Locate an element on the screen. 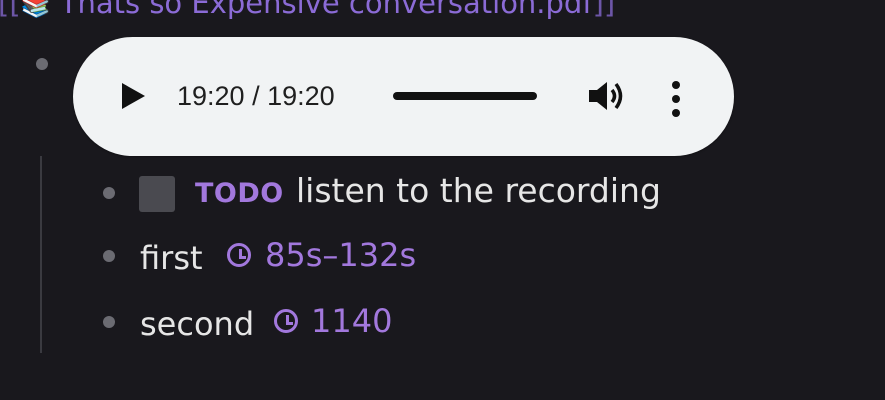 Image resolution: width=885 pixels, height=400 pixels. link-open-bracket: [[ is located at coordinates (10, 10).